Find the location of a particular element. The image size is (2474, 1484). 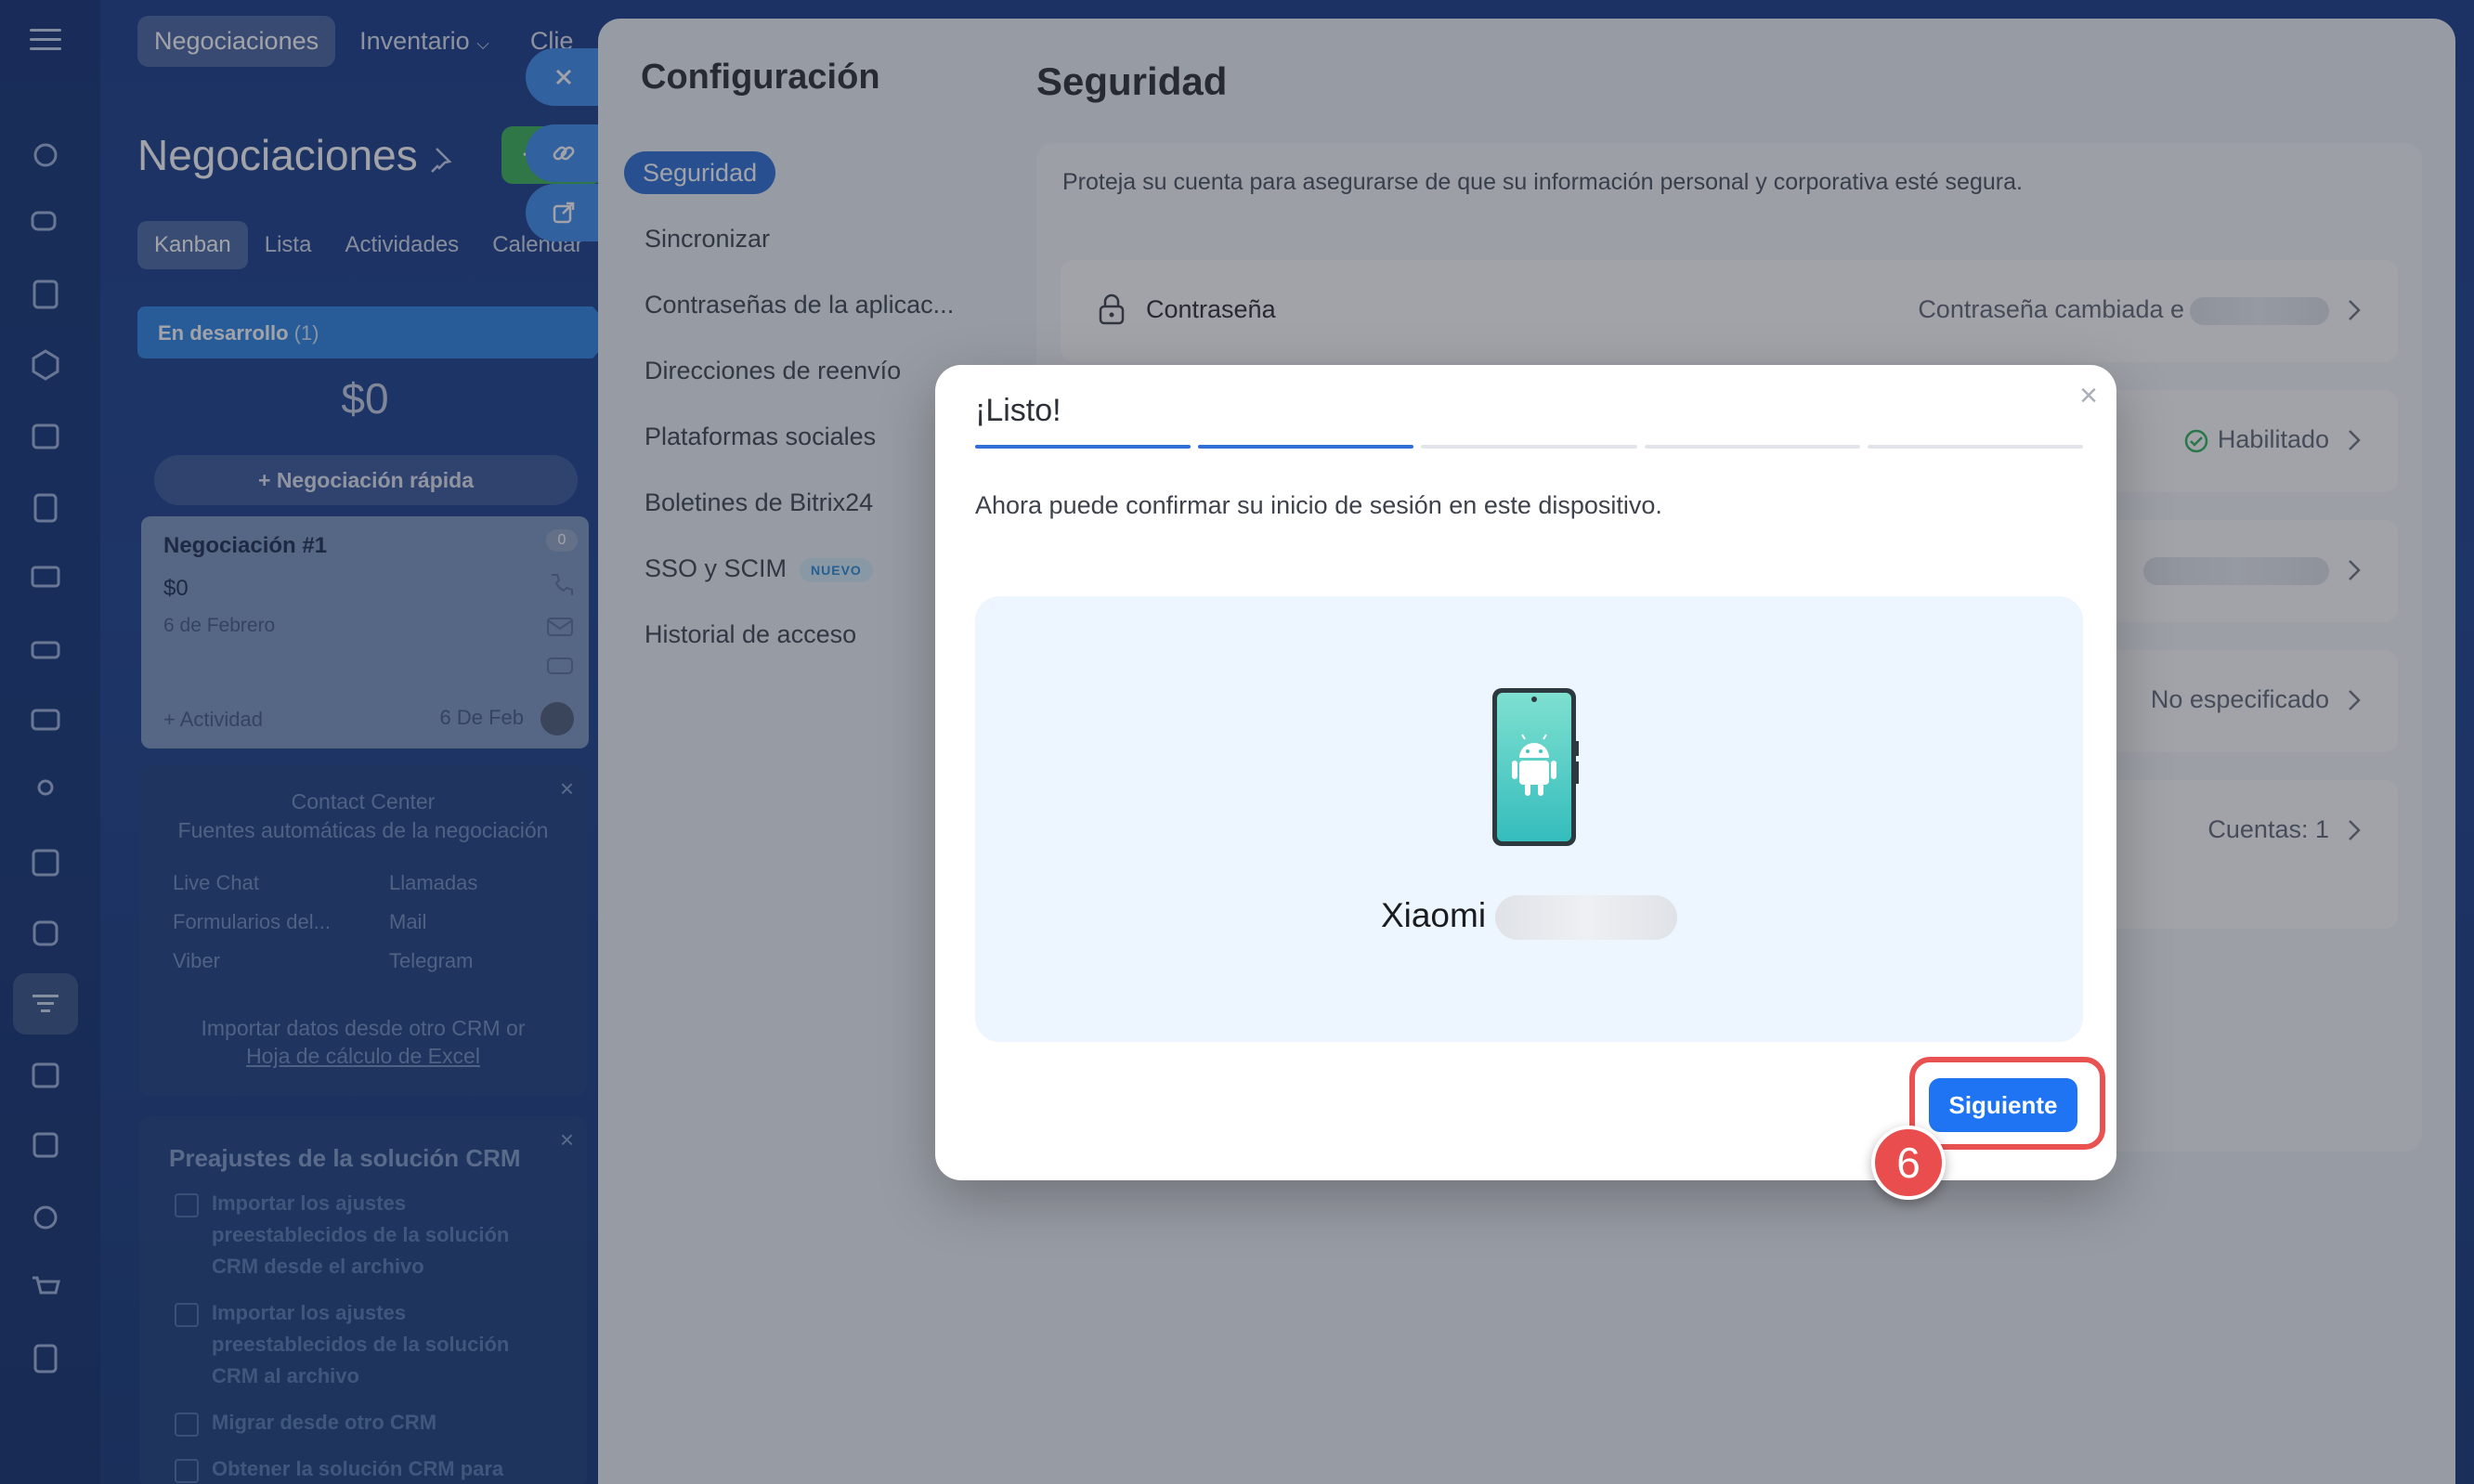

blurred-device-model is located at coordinates (1586, 917).